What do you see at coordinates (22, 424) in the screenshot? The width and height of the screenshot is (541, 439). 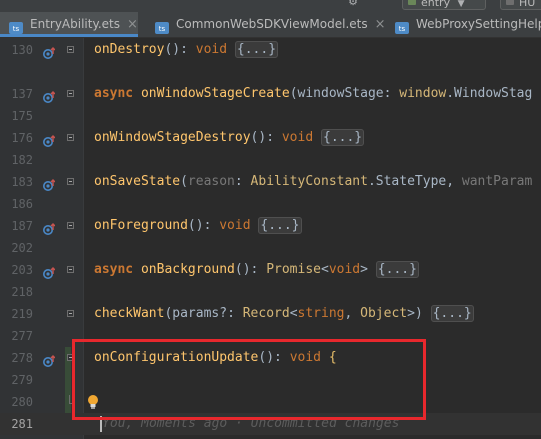 I see `line-number: 281` at bounding box center [22, 424].